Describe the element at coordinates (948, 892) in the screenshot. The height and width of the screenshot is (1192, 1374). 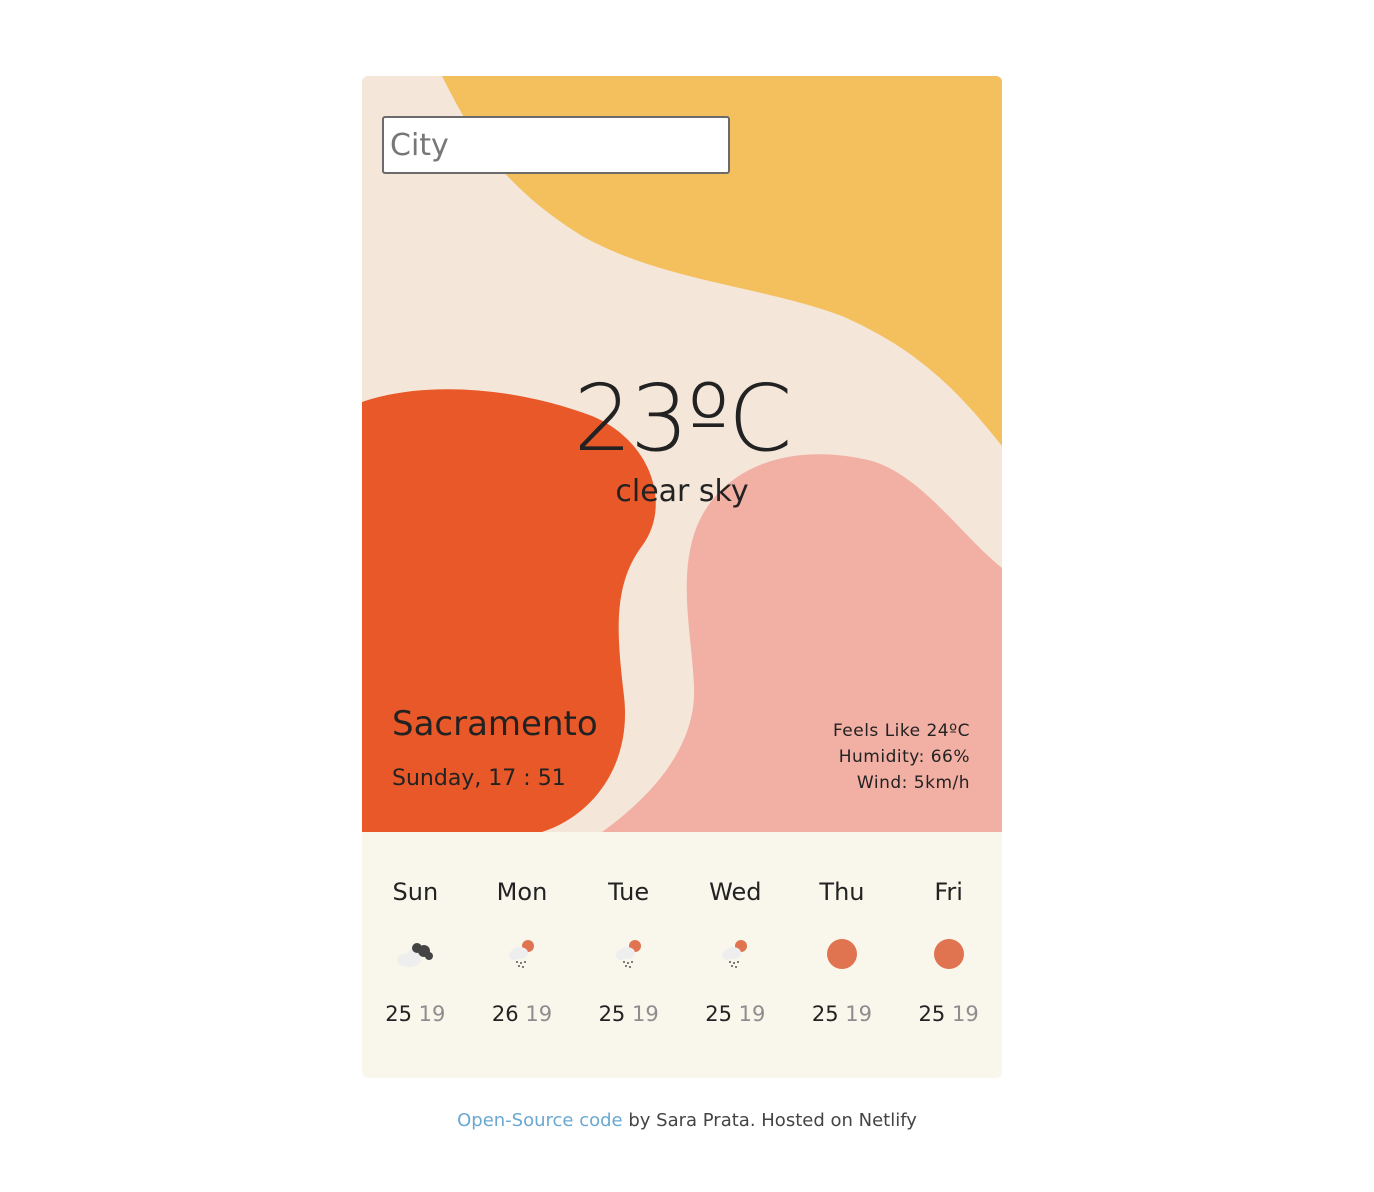
I see `forecast-day-name: Fri` at that location.